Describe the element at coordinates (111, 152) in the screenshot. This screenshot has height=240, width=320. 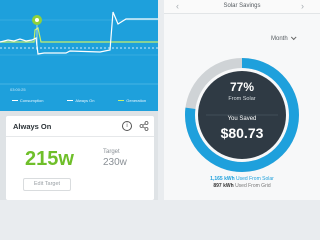
I see `target-label: Target` at that location.